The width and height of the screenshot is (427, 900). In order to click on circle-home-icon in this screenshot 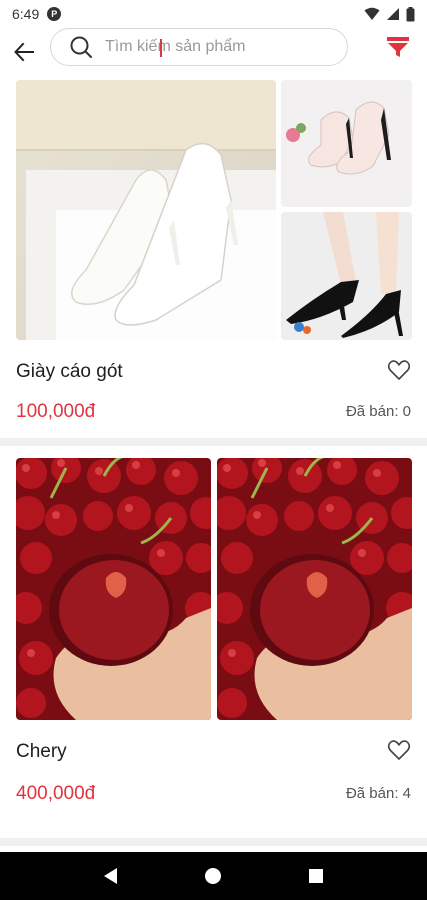, I will do `click(213, 876)`.